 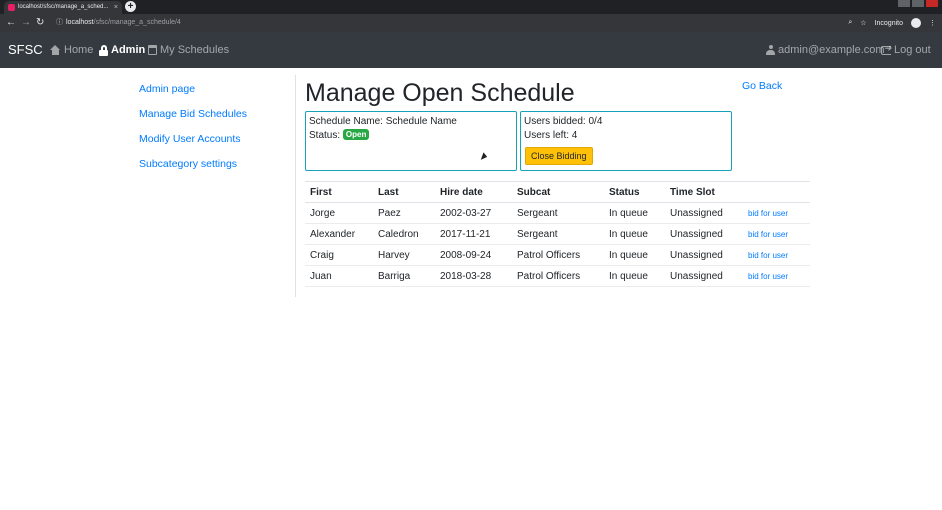 I want to click on url-field: ⓘ localhost/sfsc/manage_a_schedule/4, so click(x=447, y=23).